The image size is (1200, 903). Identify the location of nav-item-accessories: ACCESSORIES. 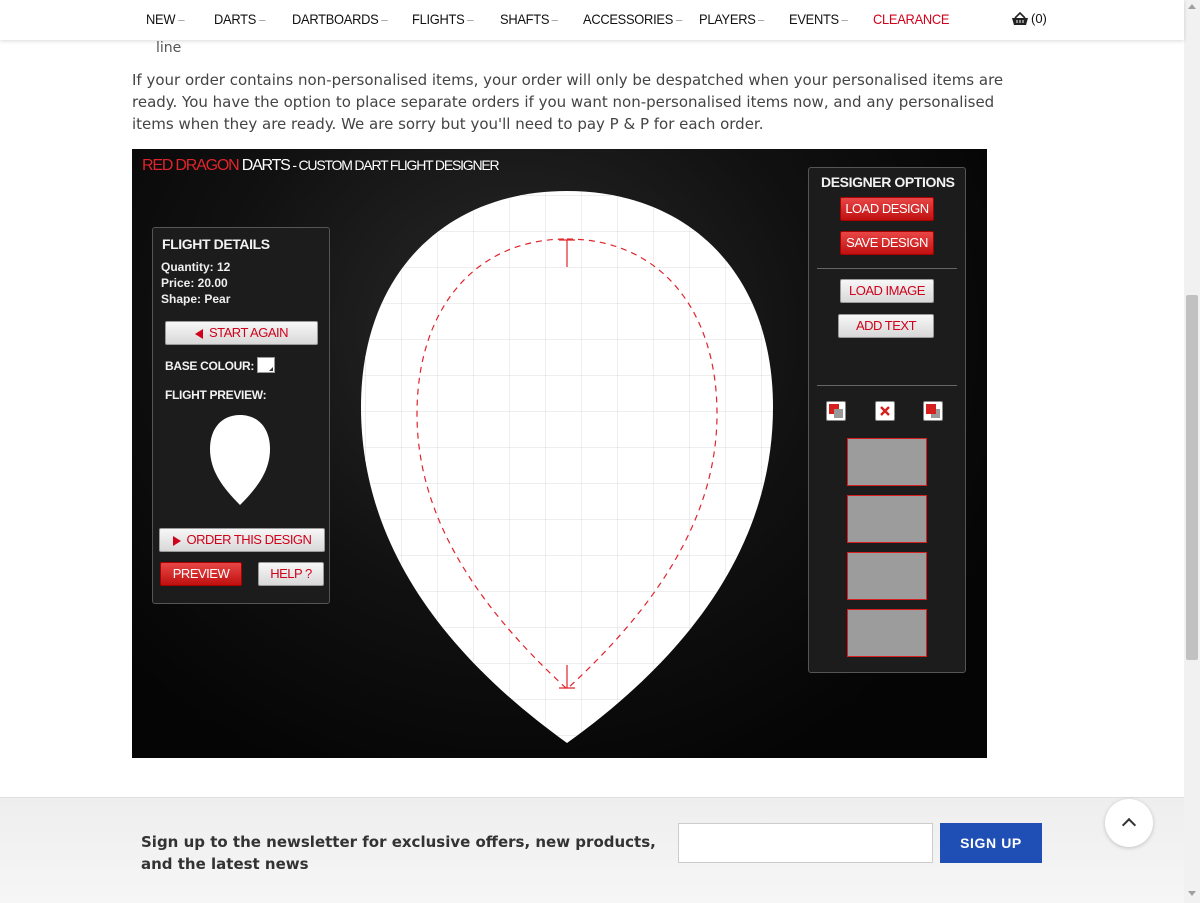
(633, 19).